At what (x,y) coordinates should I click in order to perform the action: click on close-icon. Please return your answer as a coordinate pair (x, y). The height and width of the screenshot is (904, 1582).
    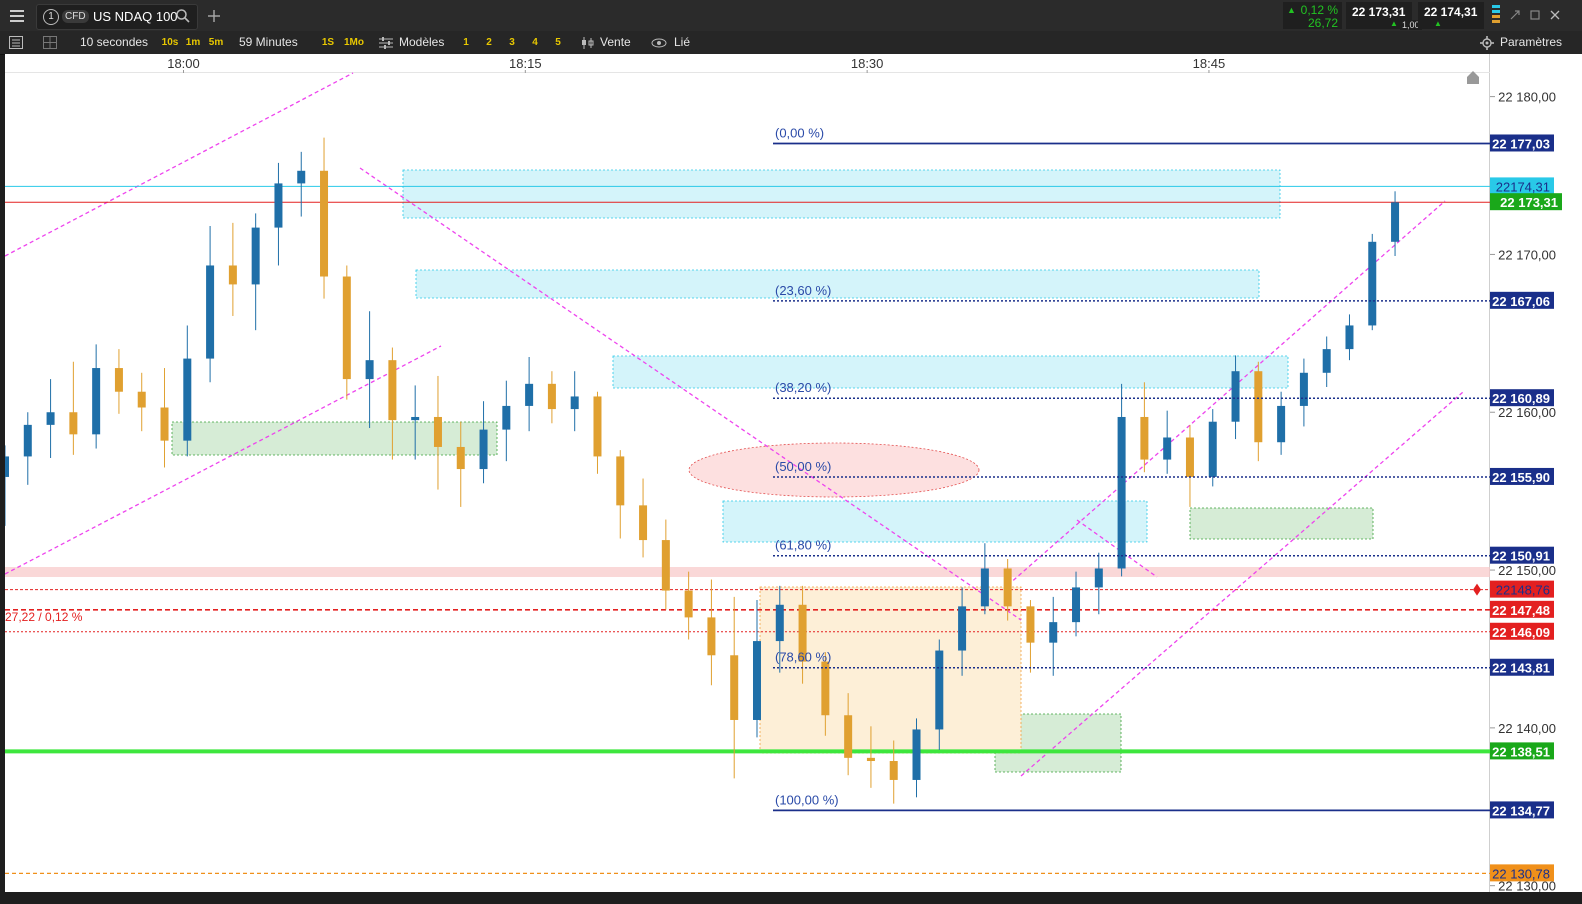
    Looking at the image, I should click on (1555, 15).